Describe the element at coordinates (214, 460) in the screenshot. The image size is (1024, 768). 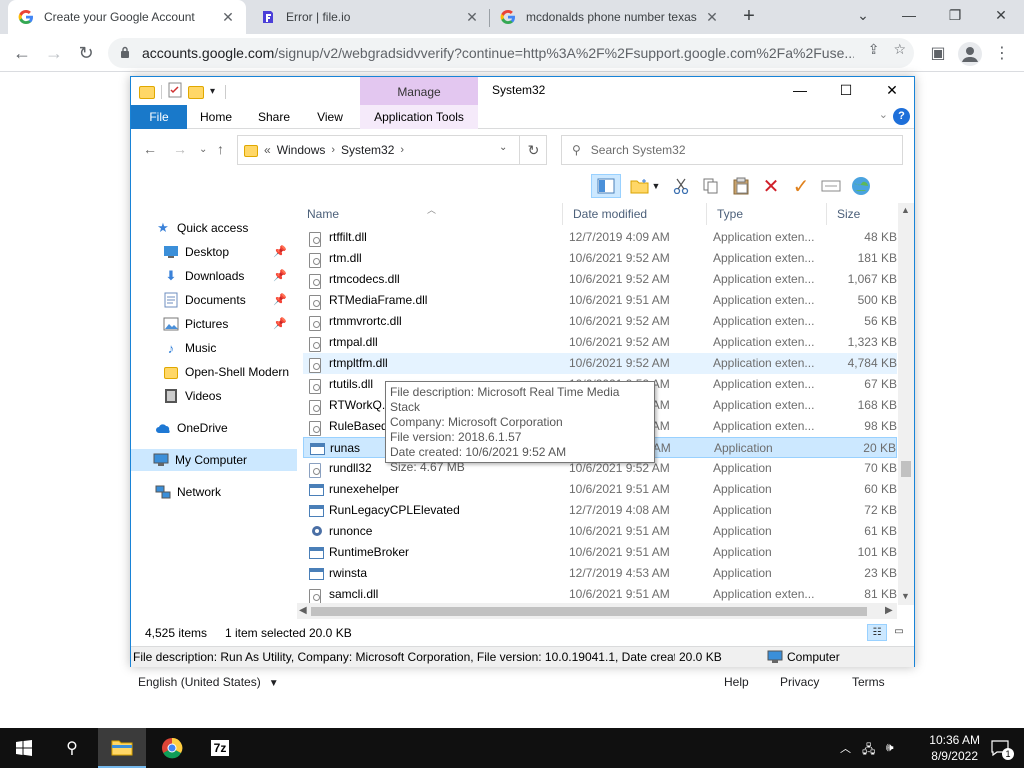
I see `nav-my-computer: My Computer` at that location.